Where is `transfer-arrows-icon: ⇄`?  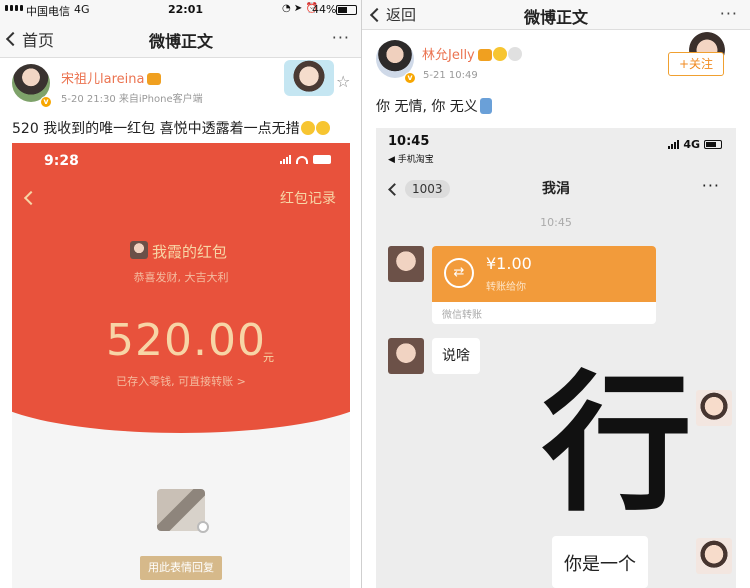 transfer-arrows-icon: ⇄ is located at coordinates (459, 273).